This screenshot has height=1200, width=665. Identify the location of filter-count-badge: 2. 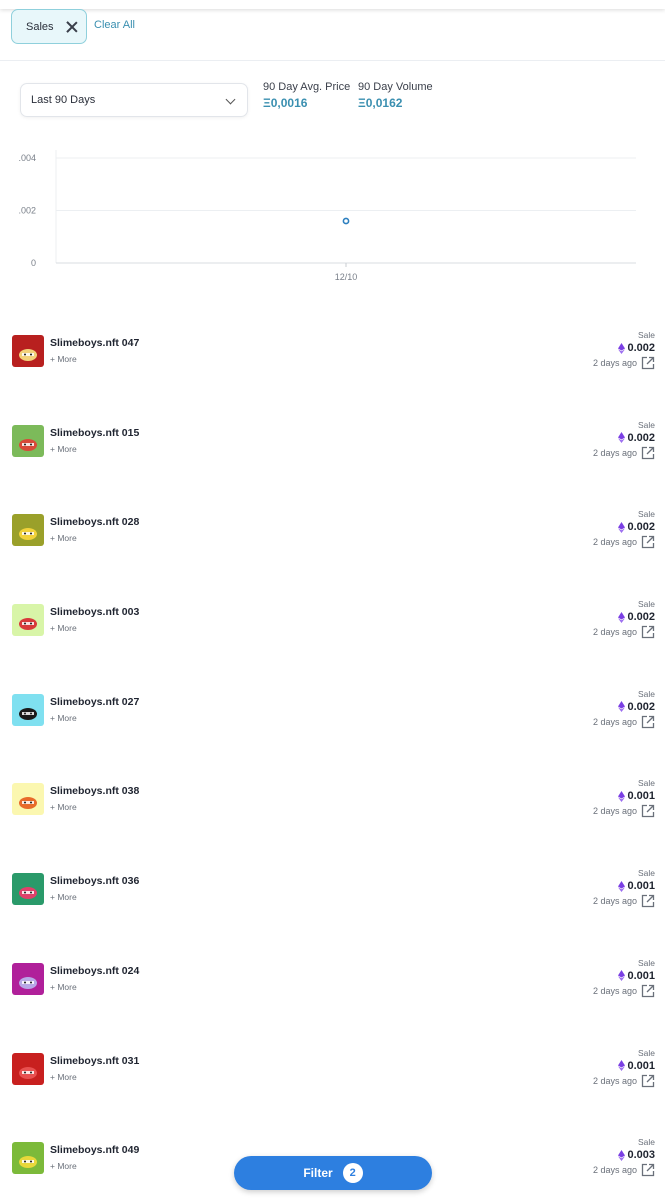
(352, 1173).